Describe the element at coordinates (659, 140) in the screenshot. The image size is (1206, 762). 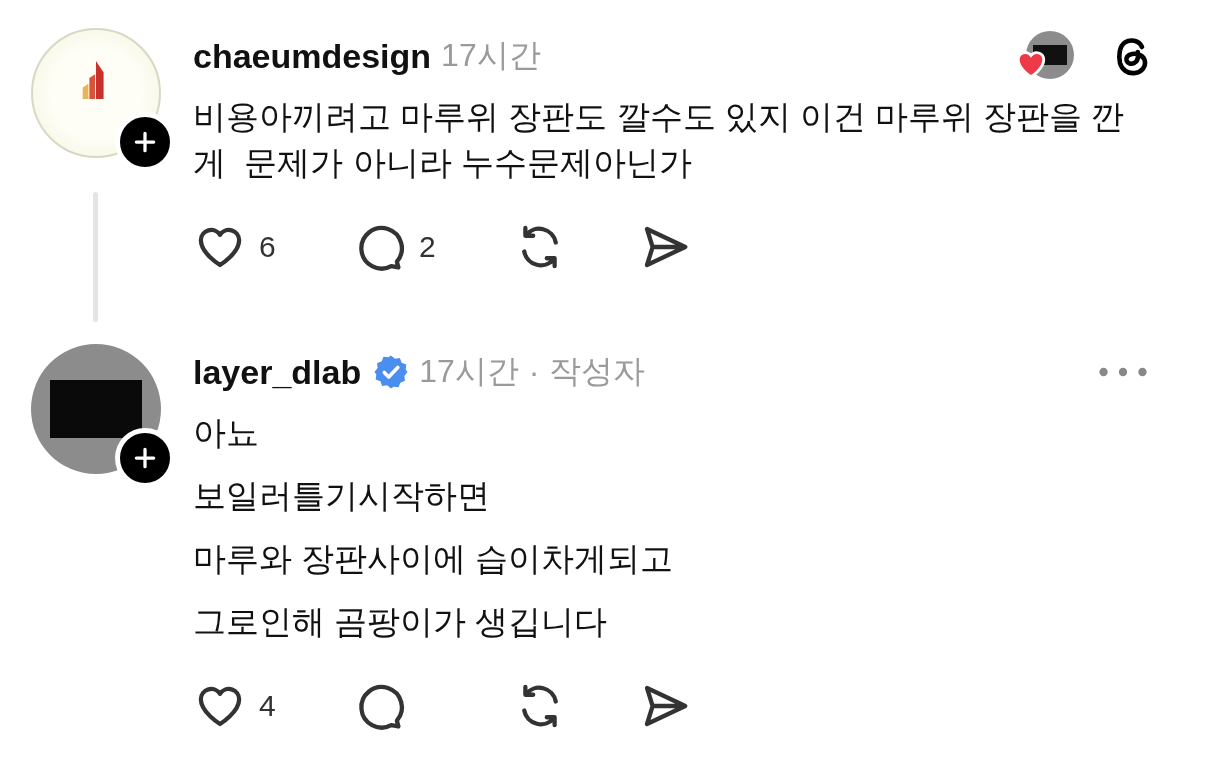
I see `post-text: 비용아끼려고 마루위 장판도 깔수도 있지 이건 마루위 장판을 깐게 문제가 아니라 누수문제아닌가` at that location.